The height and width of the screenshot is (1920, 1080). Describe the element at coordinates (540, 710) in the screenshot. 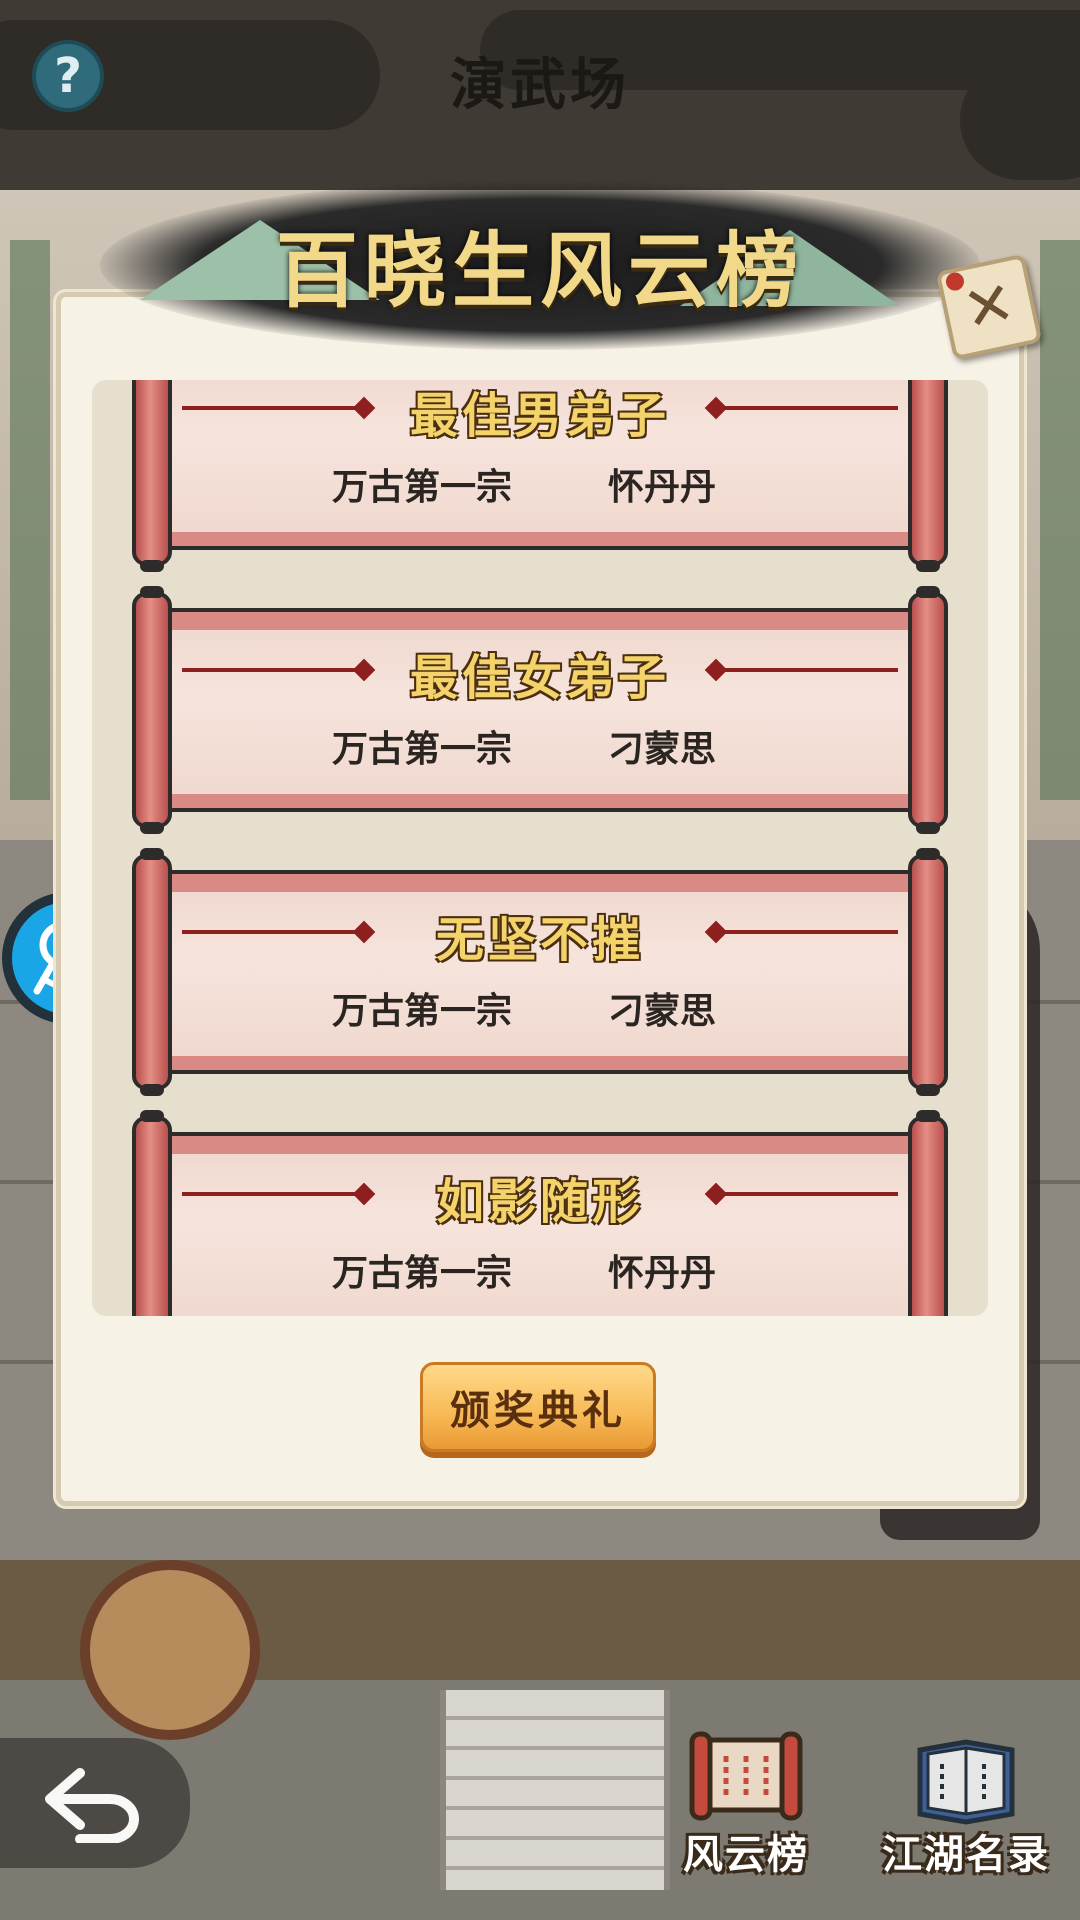

I see `award-scroll: 最佳女弟子 万古第一宗 刁蒙思` at that location.